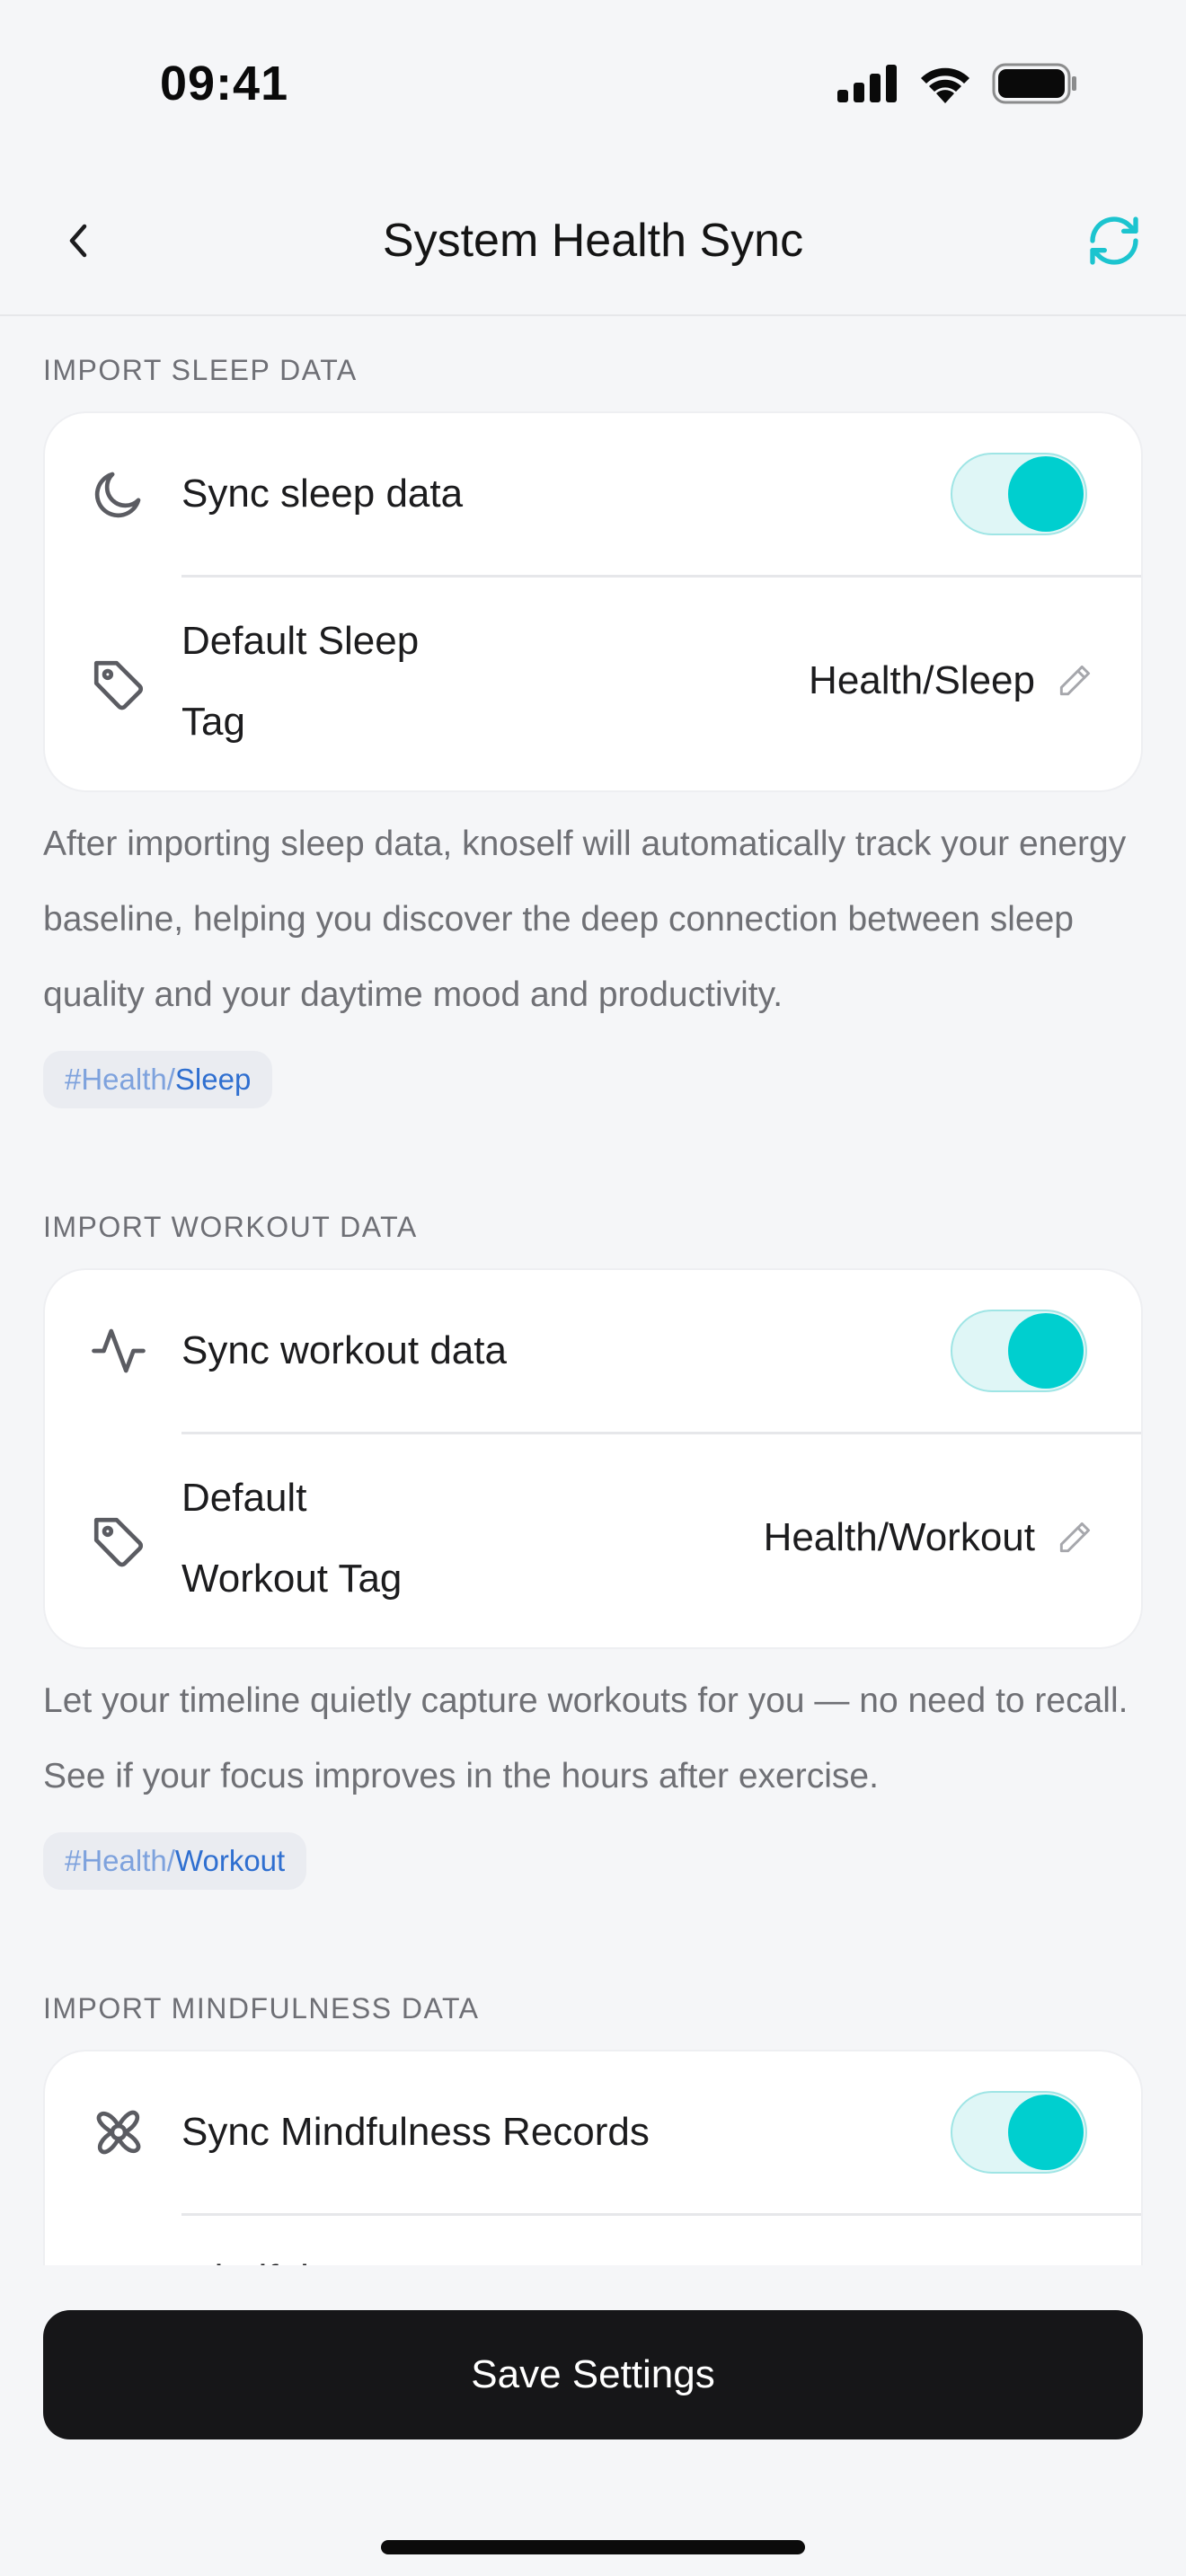  What do you see at coordinates (230, 1860) in the screenshot?
I see `chip-suffix: Workout` at bounding box center [230, 1860].